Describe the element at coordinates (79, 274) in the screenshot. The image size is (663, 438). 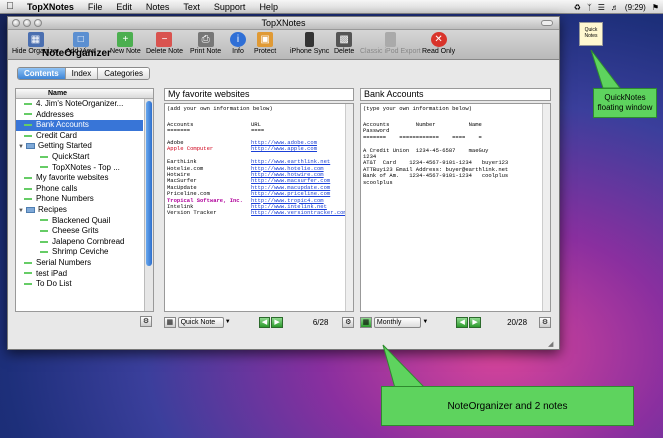
I see `tree-note: test iPad` at that location.